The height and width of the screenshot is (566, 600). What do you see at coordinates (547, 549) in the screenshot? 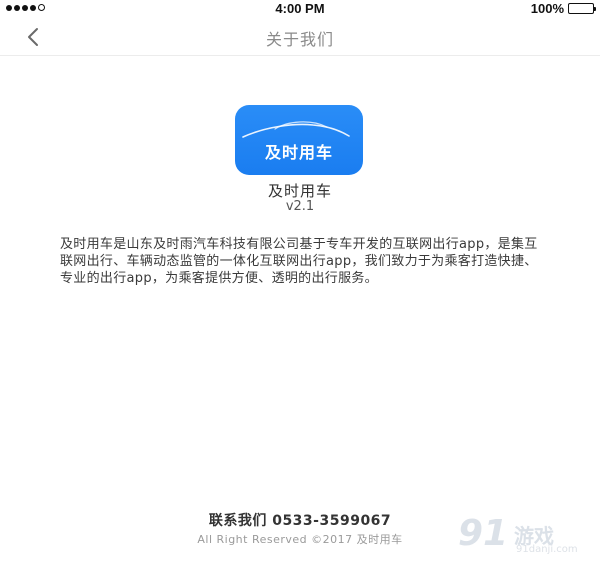
I see `watermark-site: 91danji.com` at bounding box center [547, 549].